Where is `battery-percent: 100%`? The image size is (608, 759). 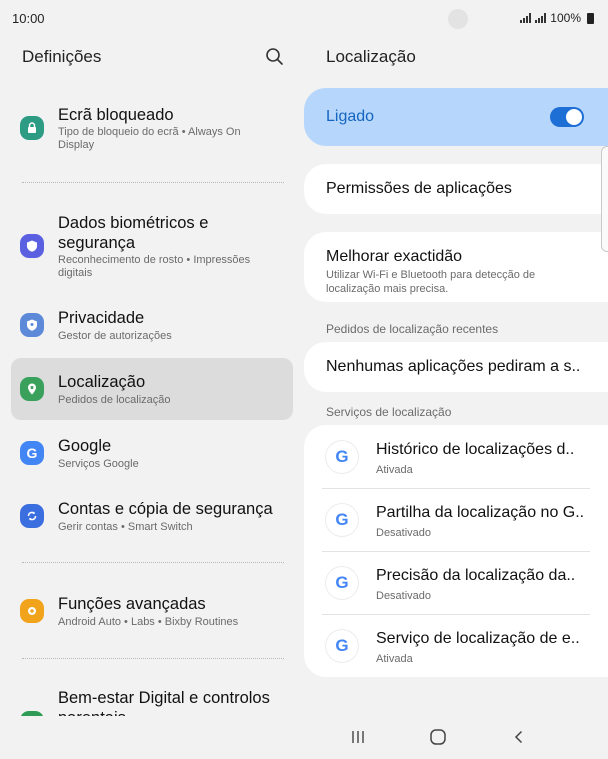
battery-percent: 100% is located at coordinates (565, 18).